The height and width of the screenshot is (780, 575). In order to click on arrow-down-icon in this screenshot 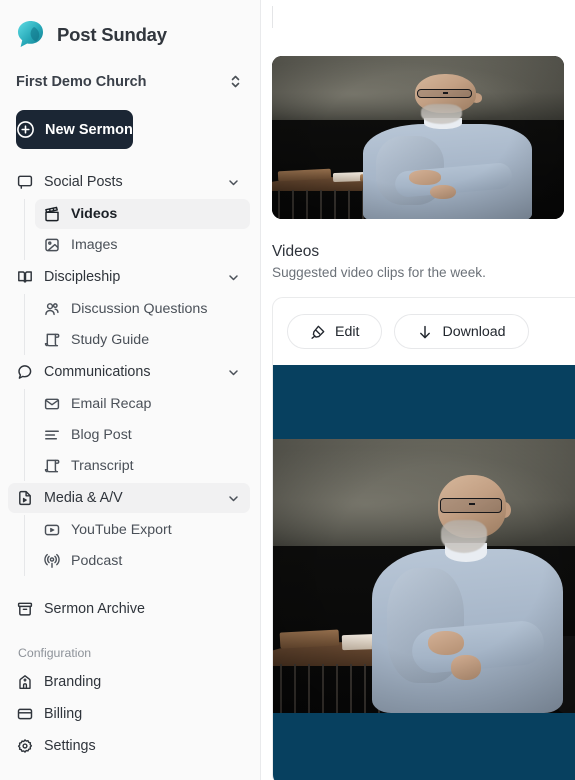, I will do `click(425, 332)`.